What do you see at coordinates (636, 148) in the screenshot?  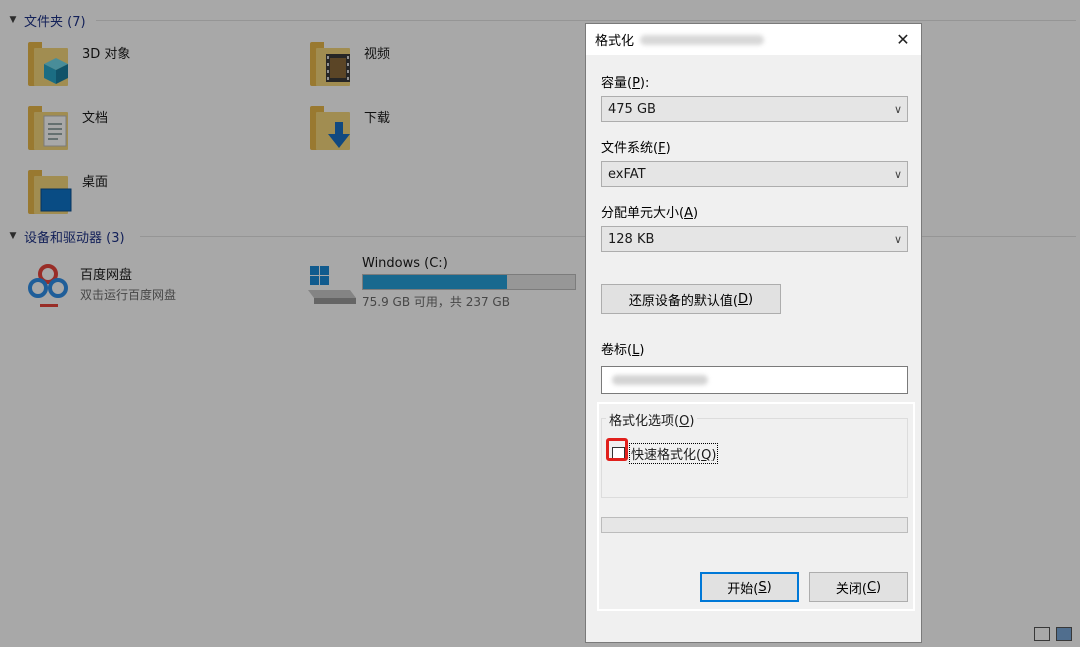 I see `filesystem-label: 文件系统(F)` at bounding box center [636, 148].